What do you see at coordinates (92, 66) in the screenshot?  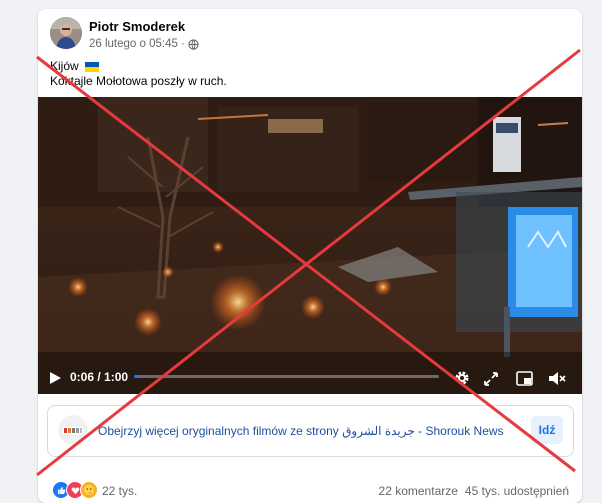 I see `ukraine-flag-icon` at bounding box center [92, 66].